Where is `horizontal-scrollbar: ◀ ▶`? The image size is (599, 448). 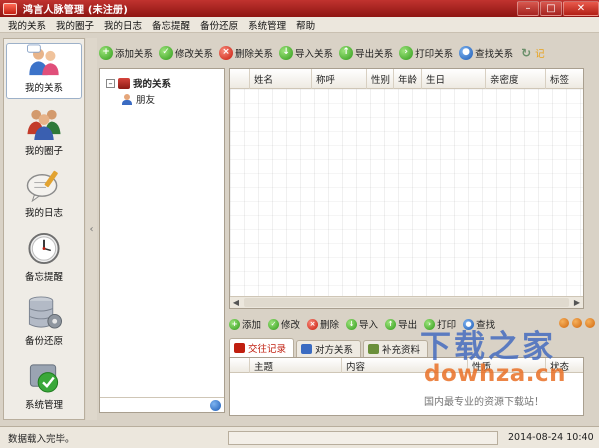 horizontal-scrollbar: ◀ ▶ is located at coordinates (406, 302).